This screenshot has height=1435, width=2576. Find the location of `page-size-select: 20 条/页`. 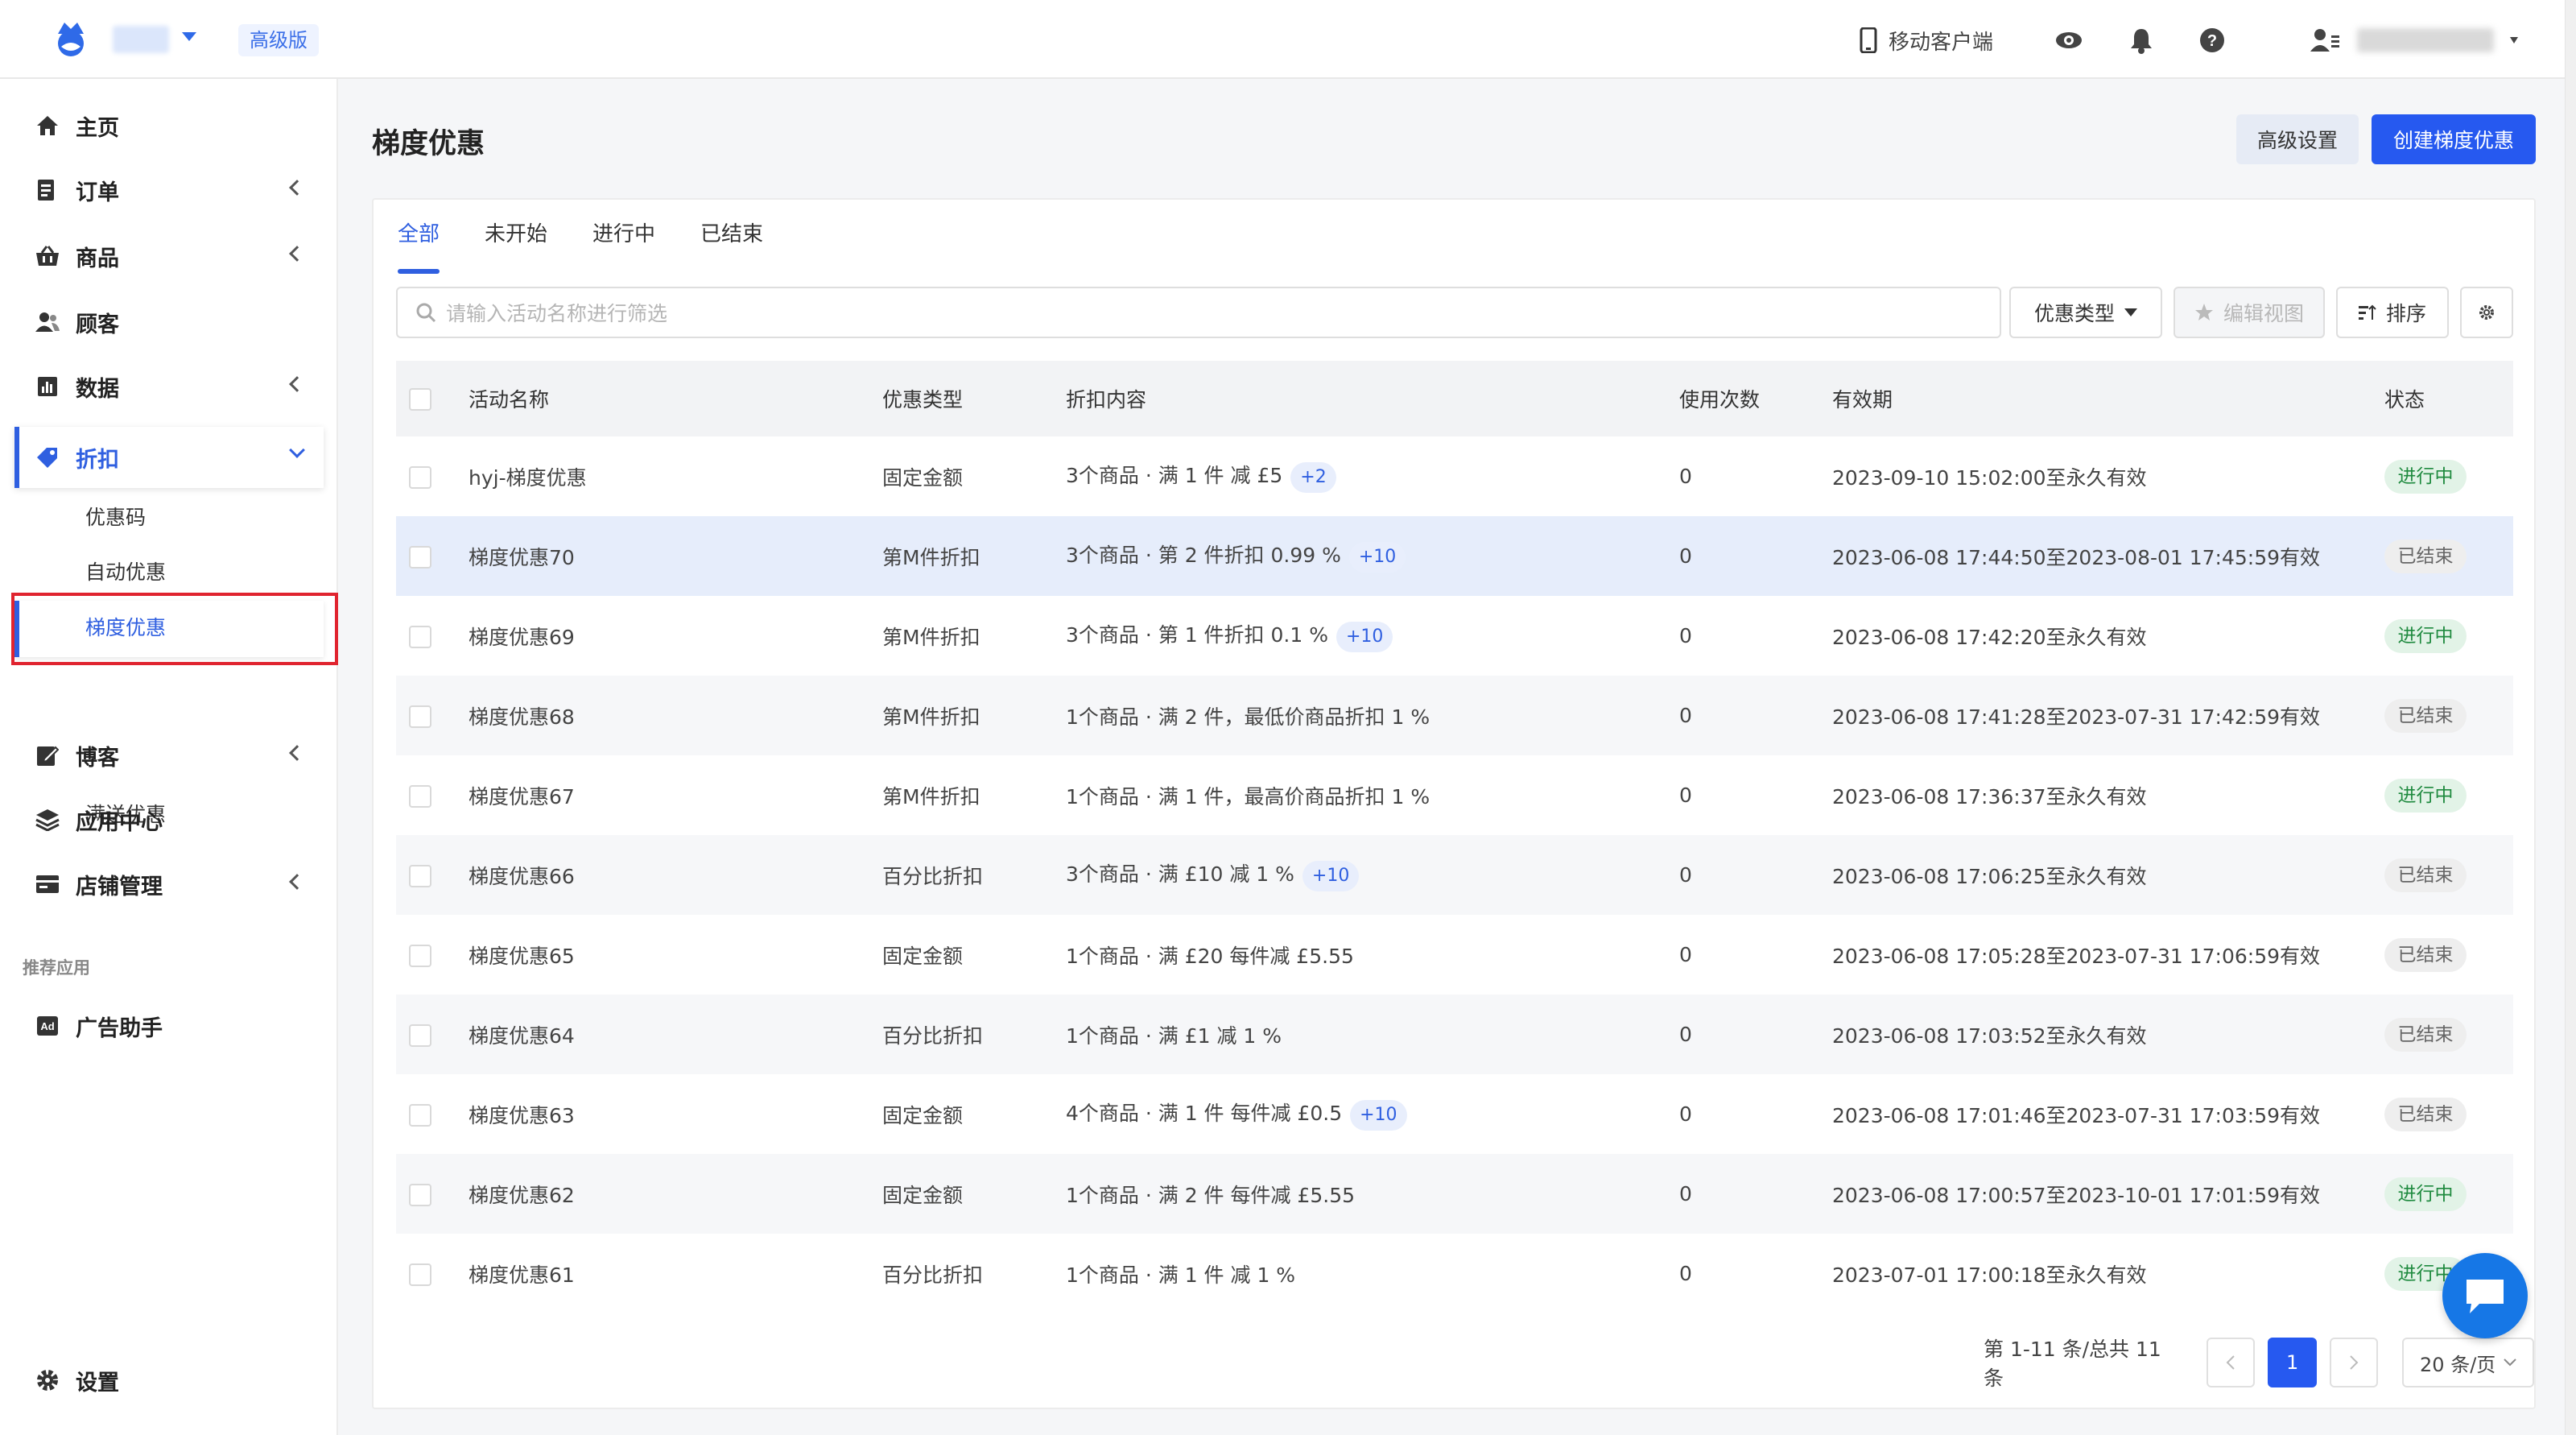

page-size-select: 20 条/页 is located at coordinates (2468, 1362).